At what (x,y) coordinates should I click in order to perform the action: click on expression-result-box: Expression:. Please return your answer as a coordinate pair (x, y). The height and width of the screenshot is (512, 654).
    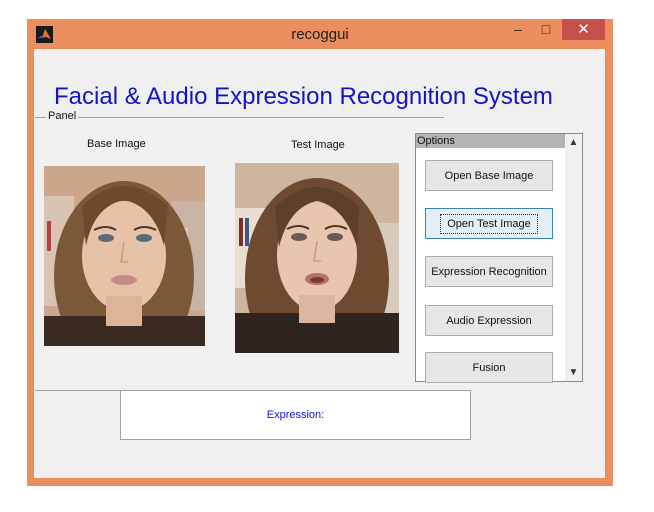
    Looking at the image, I should click on (295, 415).